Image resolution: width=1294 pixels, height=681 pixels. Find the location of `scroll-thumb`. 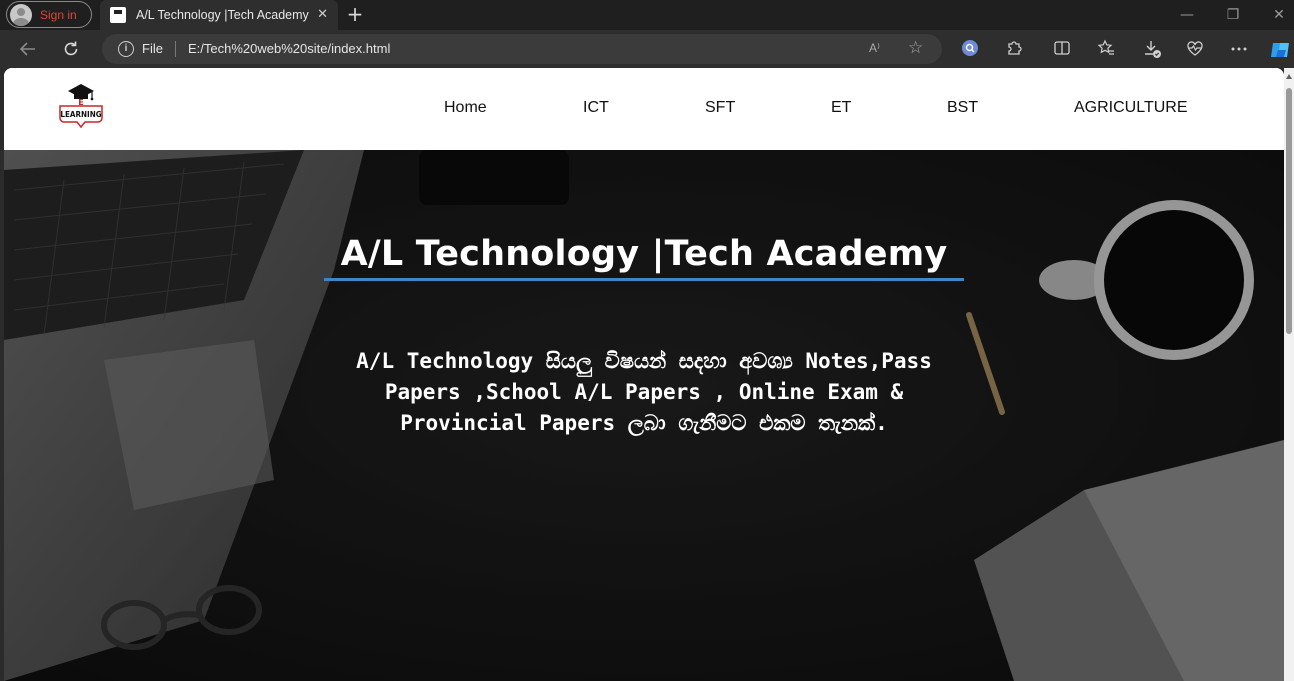

scroll-thumb is located at coordinates (1289, 211).